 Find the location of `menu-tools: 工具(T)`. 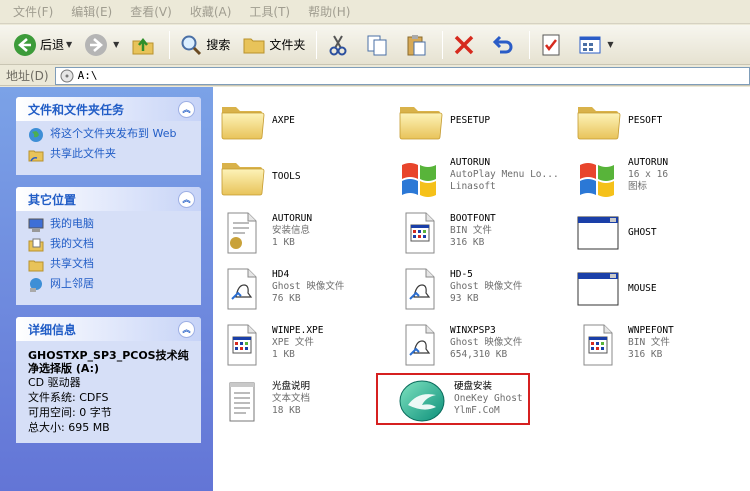

menu-tools: 工具(T) is located at coordinates (269, 11).